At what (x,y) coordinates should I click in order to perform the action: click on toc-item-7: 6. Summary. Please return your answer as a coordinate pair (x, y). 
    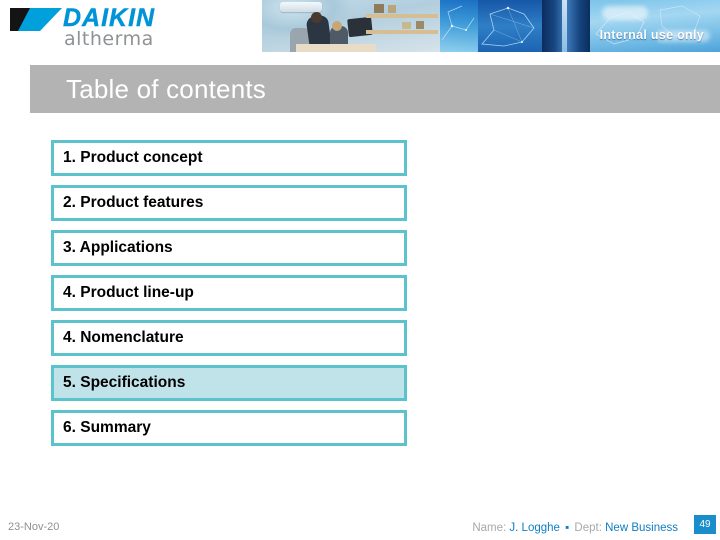
    Looking at the image, I should click on (229, 428).